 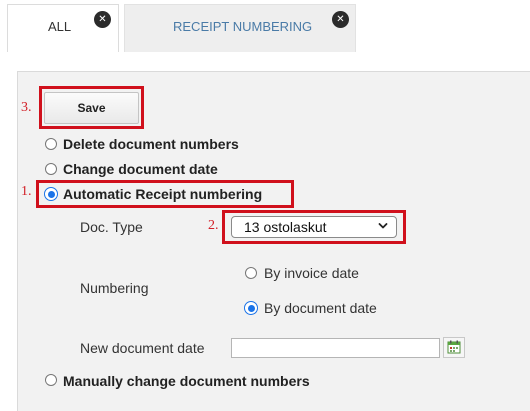 I want to click on doc-type-value: 13 ostolaskut, so click(x=285, y=227).